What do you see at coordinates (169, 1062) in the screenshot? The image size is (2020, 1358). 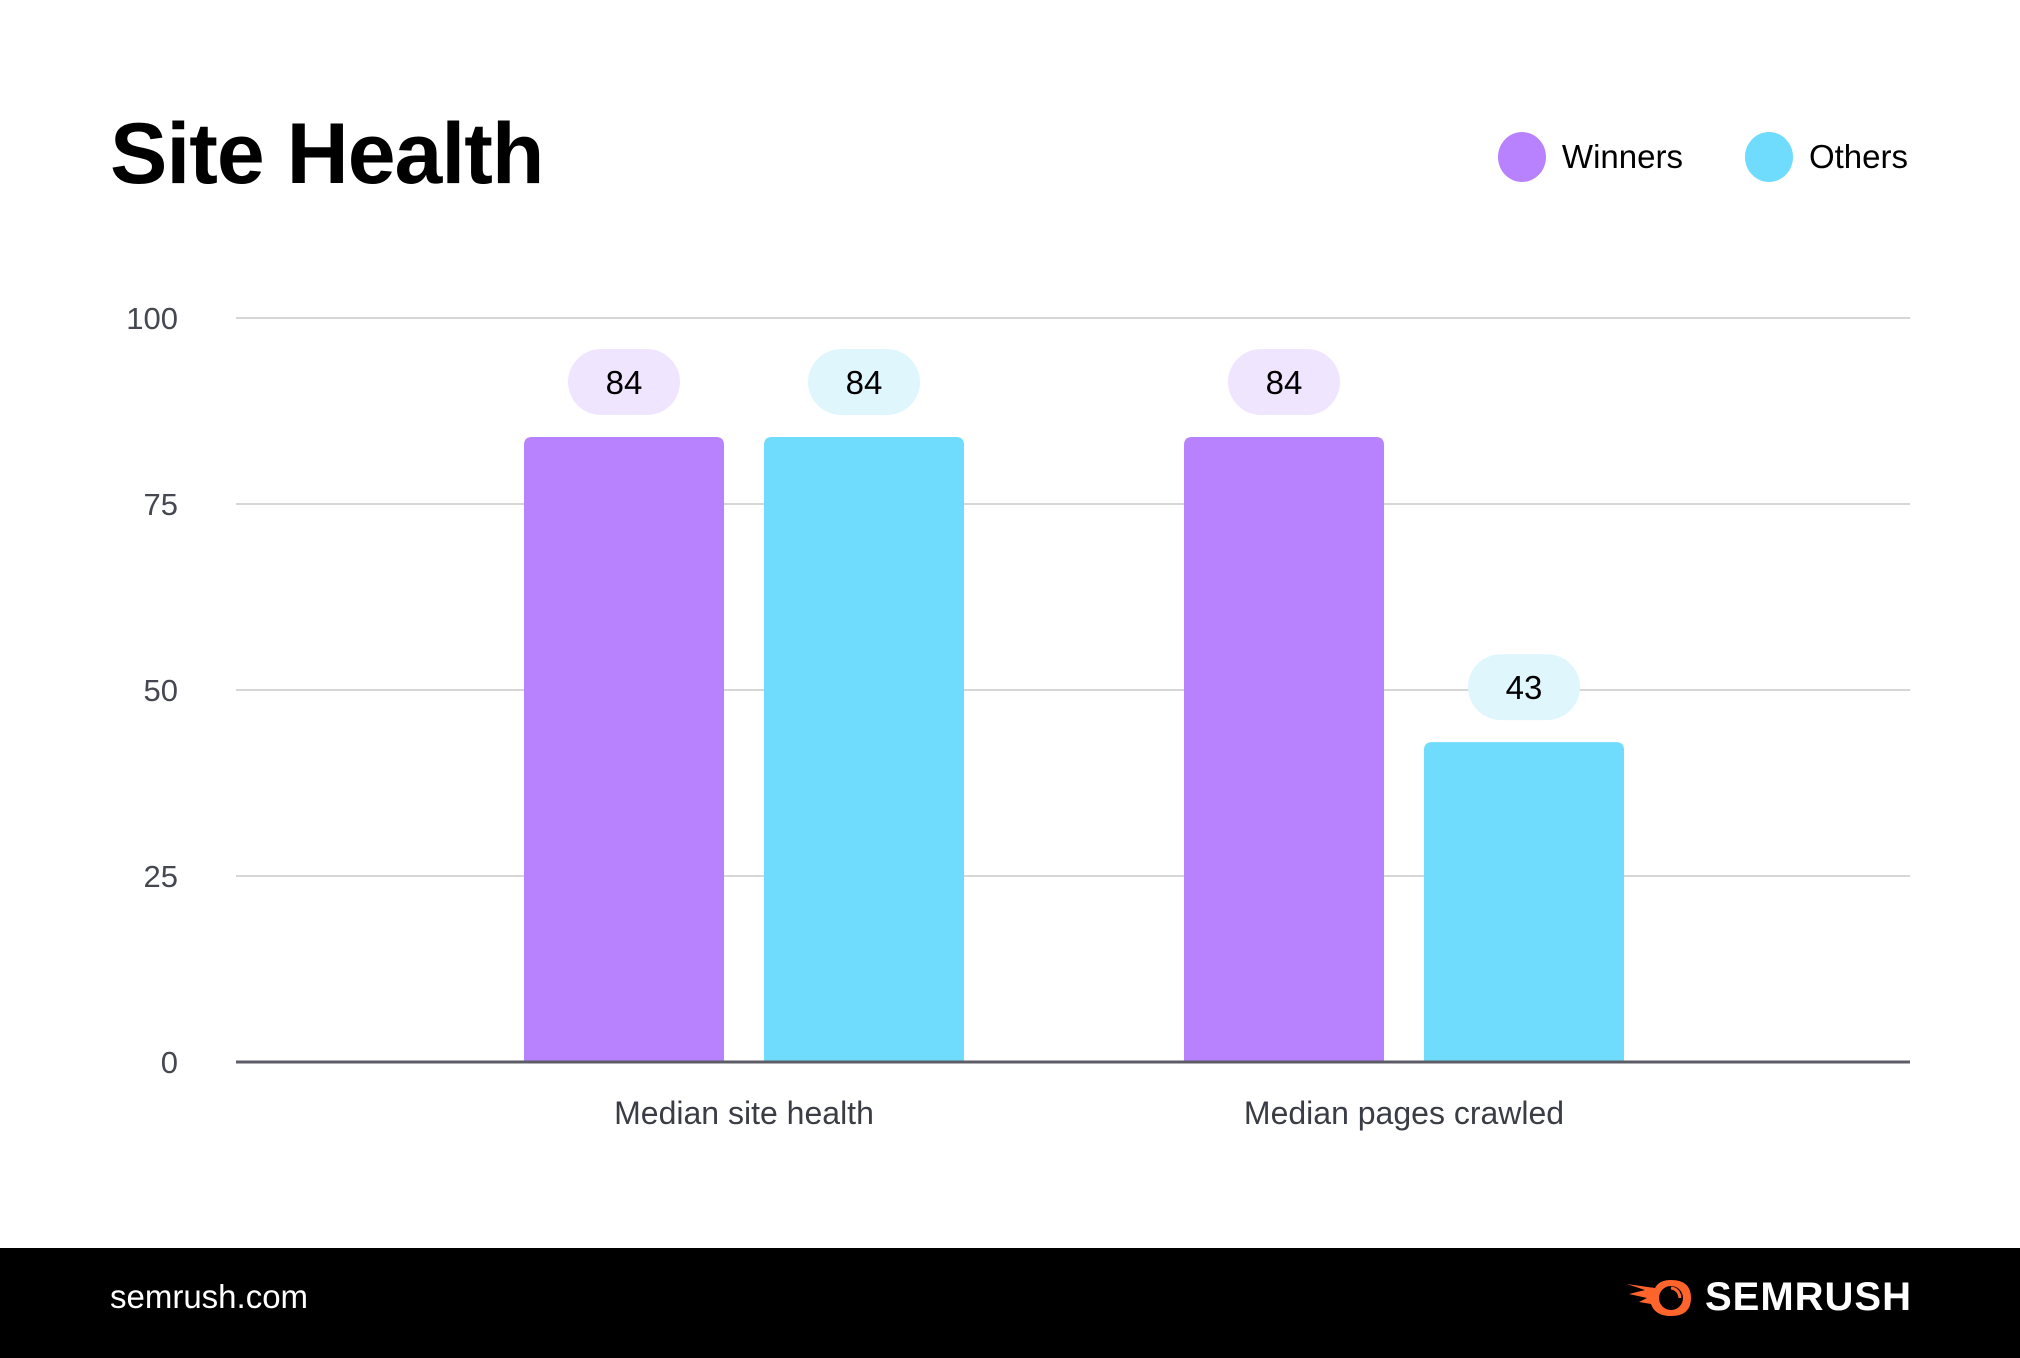 I see `y-tick-label: 0` at bounding box center [169, 1062].